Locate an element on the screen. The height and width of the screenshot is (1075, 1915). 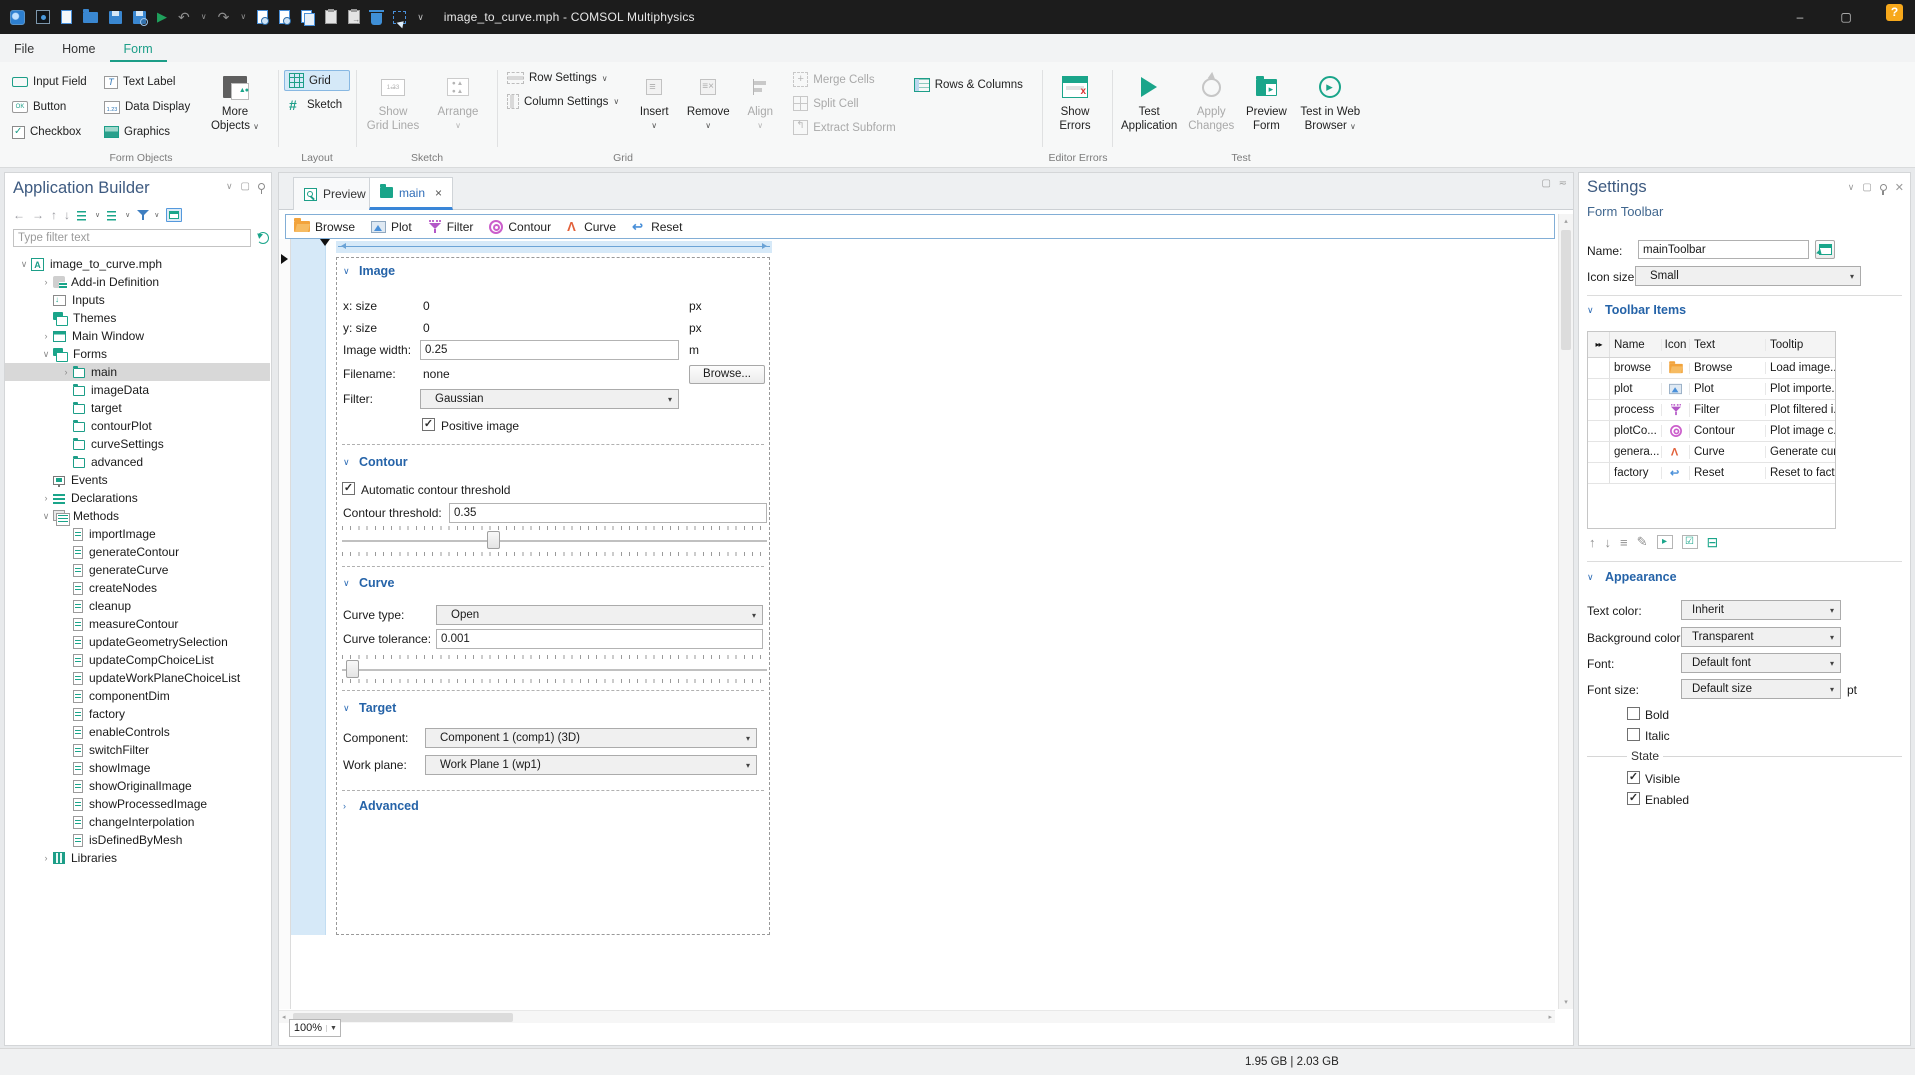
expand-columns-icon: ▸▸ is located at coordinates (1599, 344).